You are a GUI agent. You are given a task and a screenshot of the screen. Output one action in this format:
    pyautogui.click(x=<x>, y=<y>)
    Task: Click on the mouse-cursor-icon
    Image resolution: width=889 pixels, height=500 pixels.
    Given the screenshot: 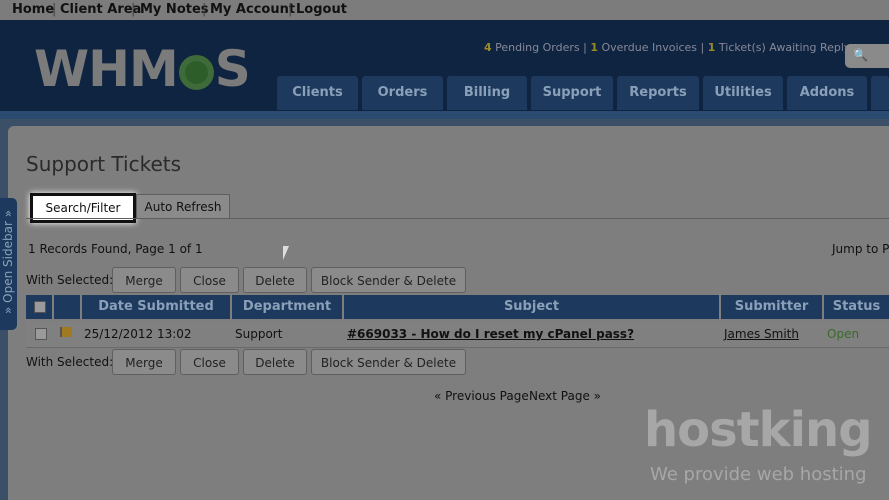 What is the action you would take?
    pyautogui.click(x=286, y=253)
    